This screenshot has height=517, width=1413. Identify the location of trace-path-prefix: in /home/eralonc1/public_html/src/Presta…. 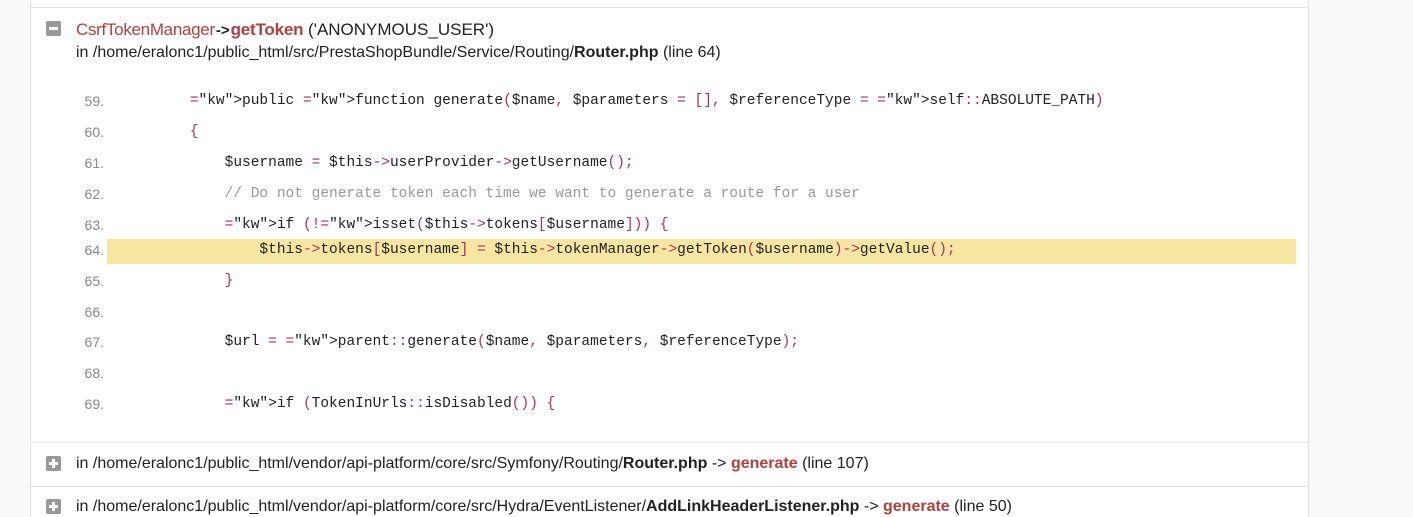
(325, 52).